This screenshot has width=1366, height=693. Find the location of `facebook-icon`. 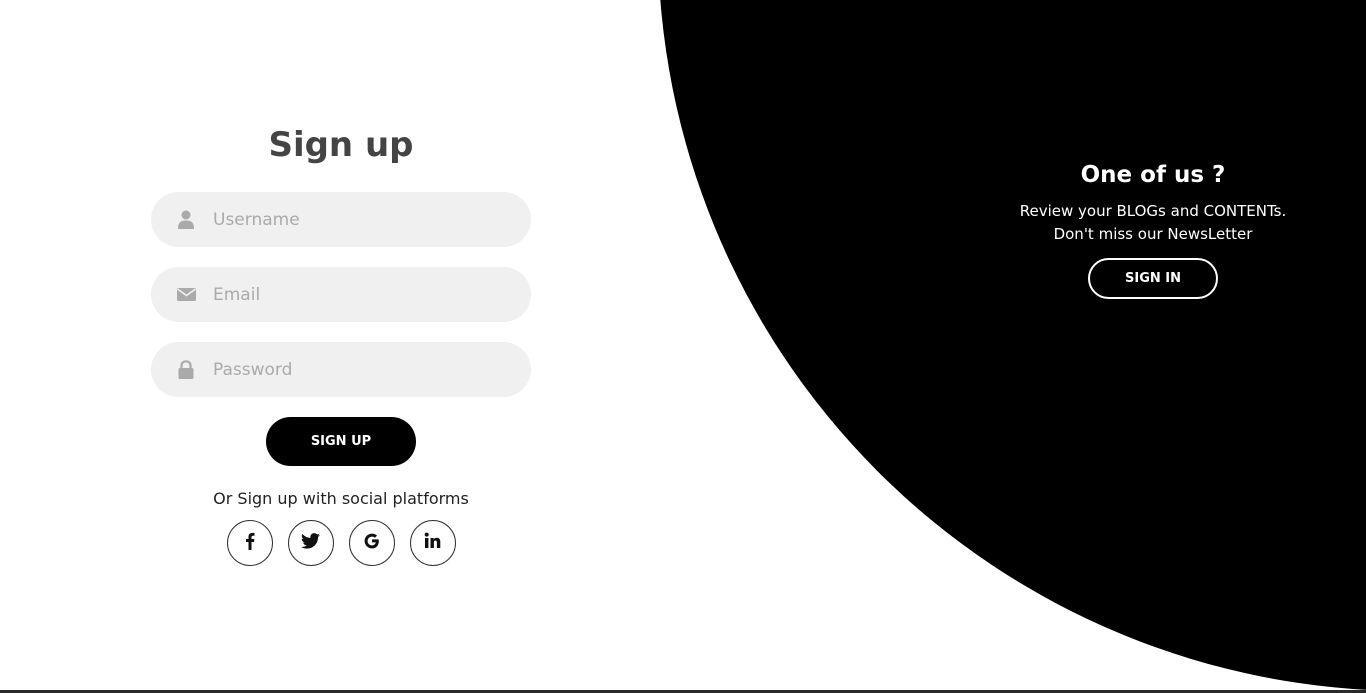

facebook-icon is located at coordinates (250, 543).